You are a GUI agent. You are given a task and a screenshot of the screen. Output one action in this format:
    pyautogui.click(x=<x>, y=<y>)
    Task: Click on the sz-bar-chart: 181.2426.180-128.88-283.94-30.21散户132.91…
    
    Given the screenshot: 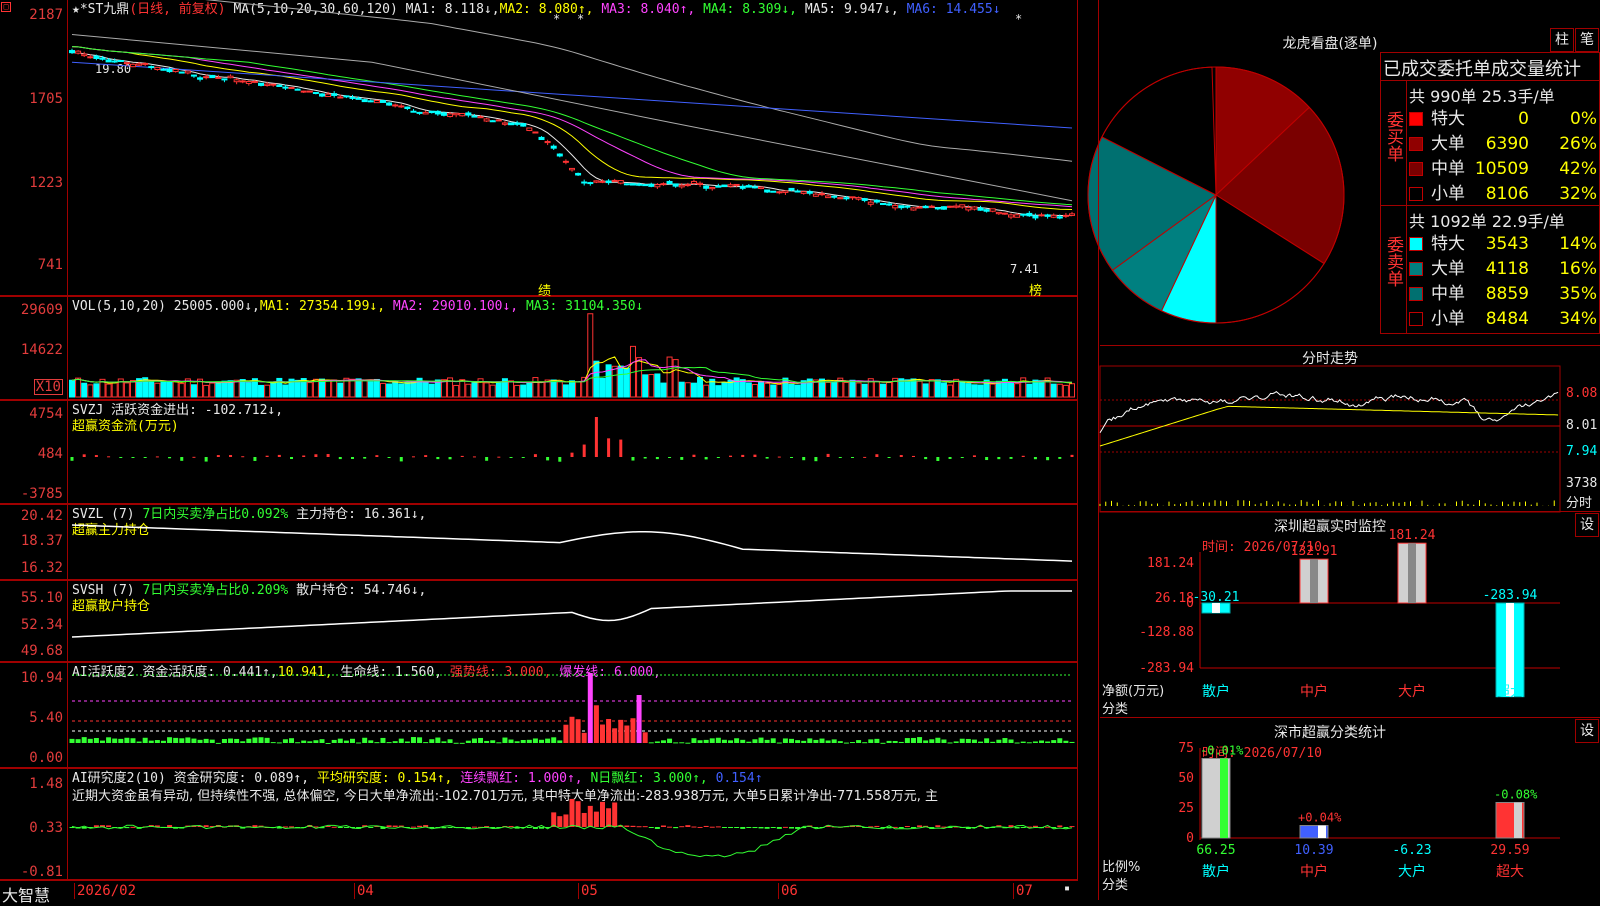 What is the action you would take?
    pyautogui.click(x=1350, y=615)
    